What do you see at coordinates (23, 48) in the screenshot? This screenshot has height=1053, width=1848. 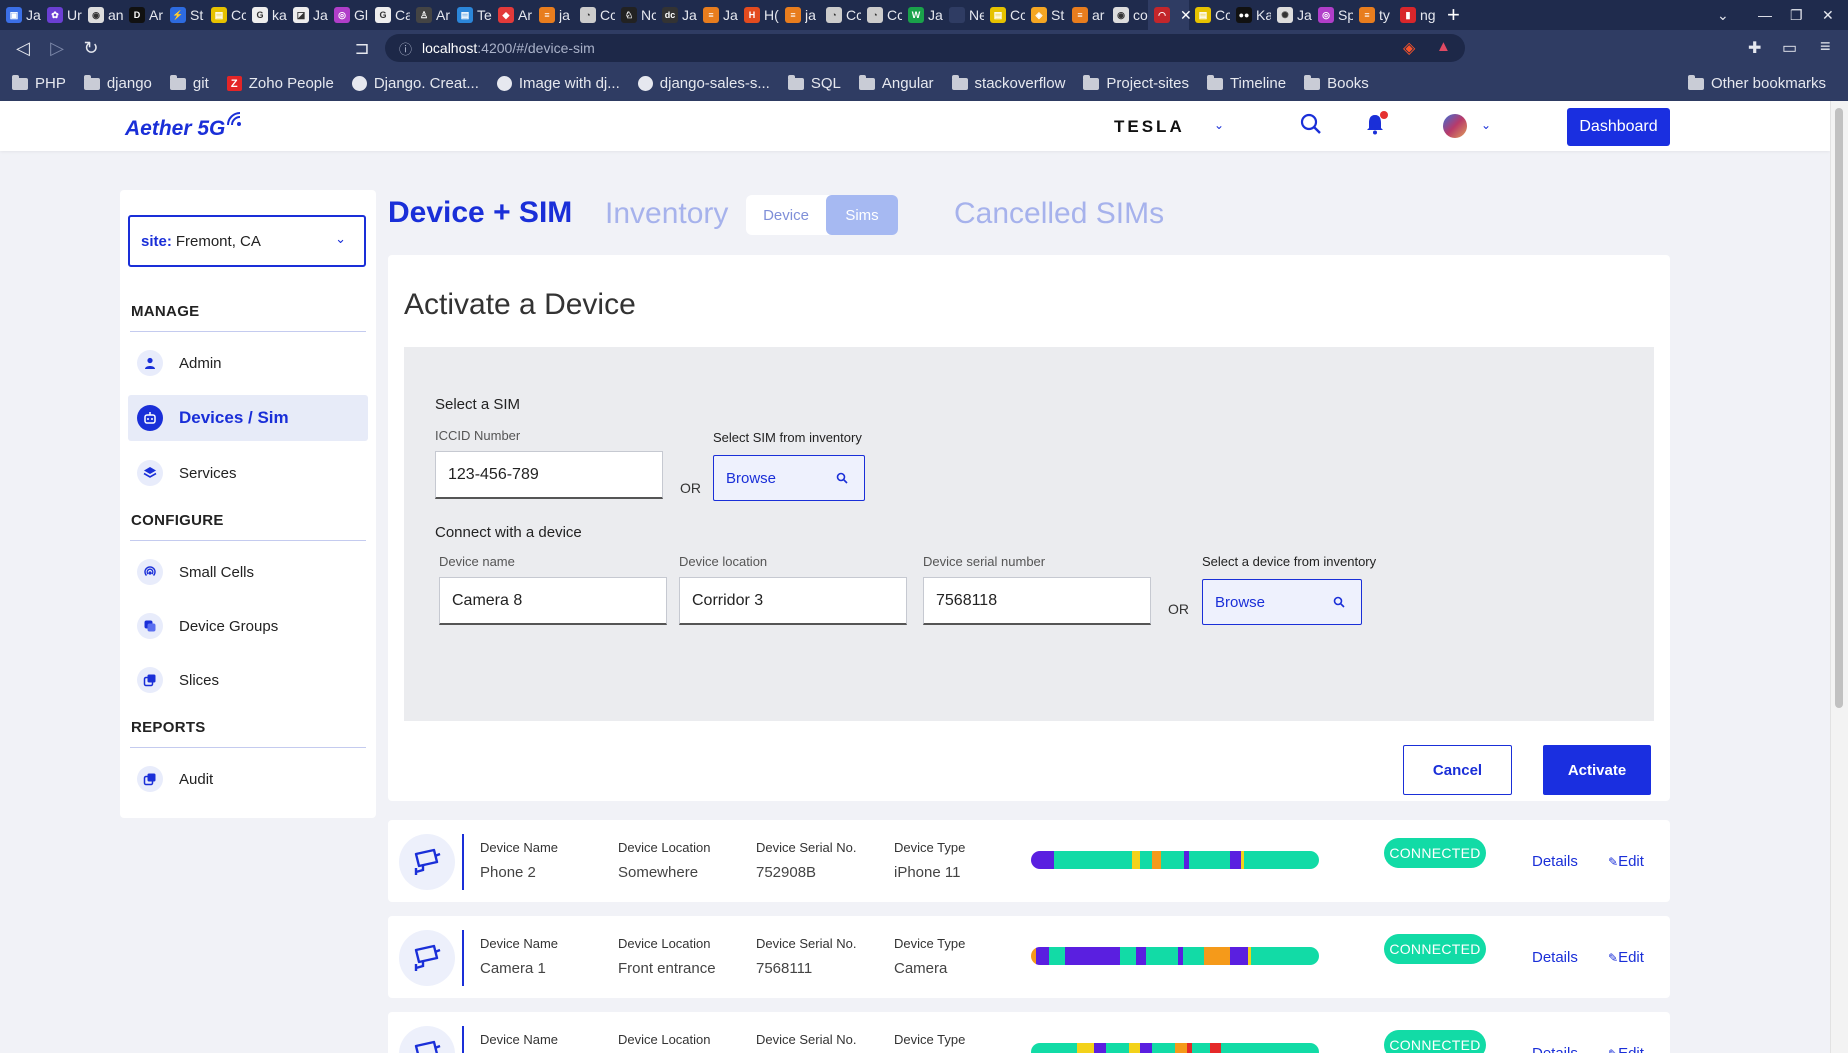 I see `back-icon: ◁` at bounding box center [23, 48].